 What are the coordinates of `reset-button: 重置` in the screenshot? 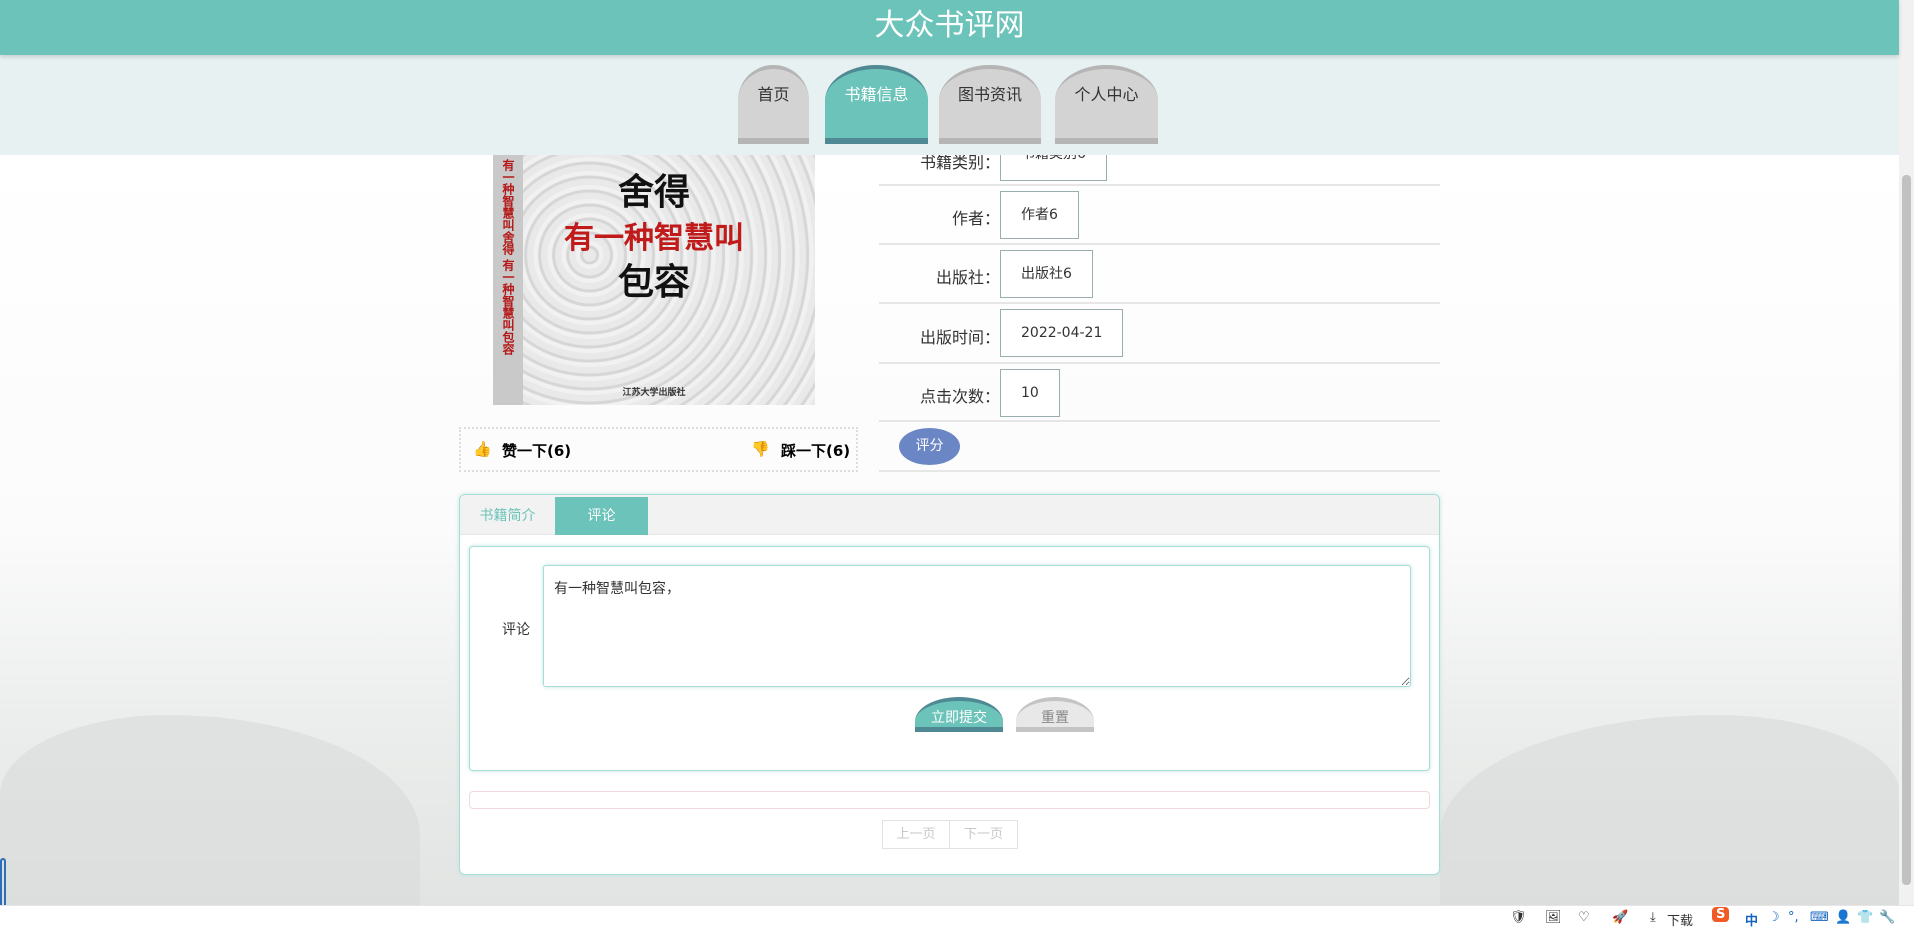 It's located at (1055, 714).